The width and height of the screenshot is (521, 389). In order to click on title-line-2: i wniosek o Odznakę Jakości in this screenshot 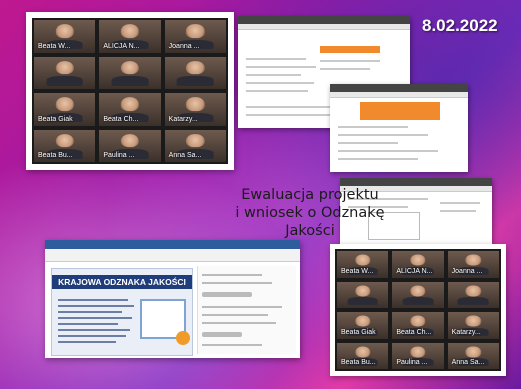, I will do `click(310, 222)`.